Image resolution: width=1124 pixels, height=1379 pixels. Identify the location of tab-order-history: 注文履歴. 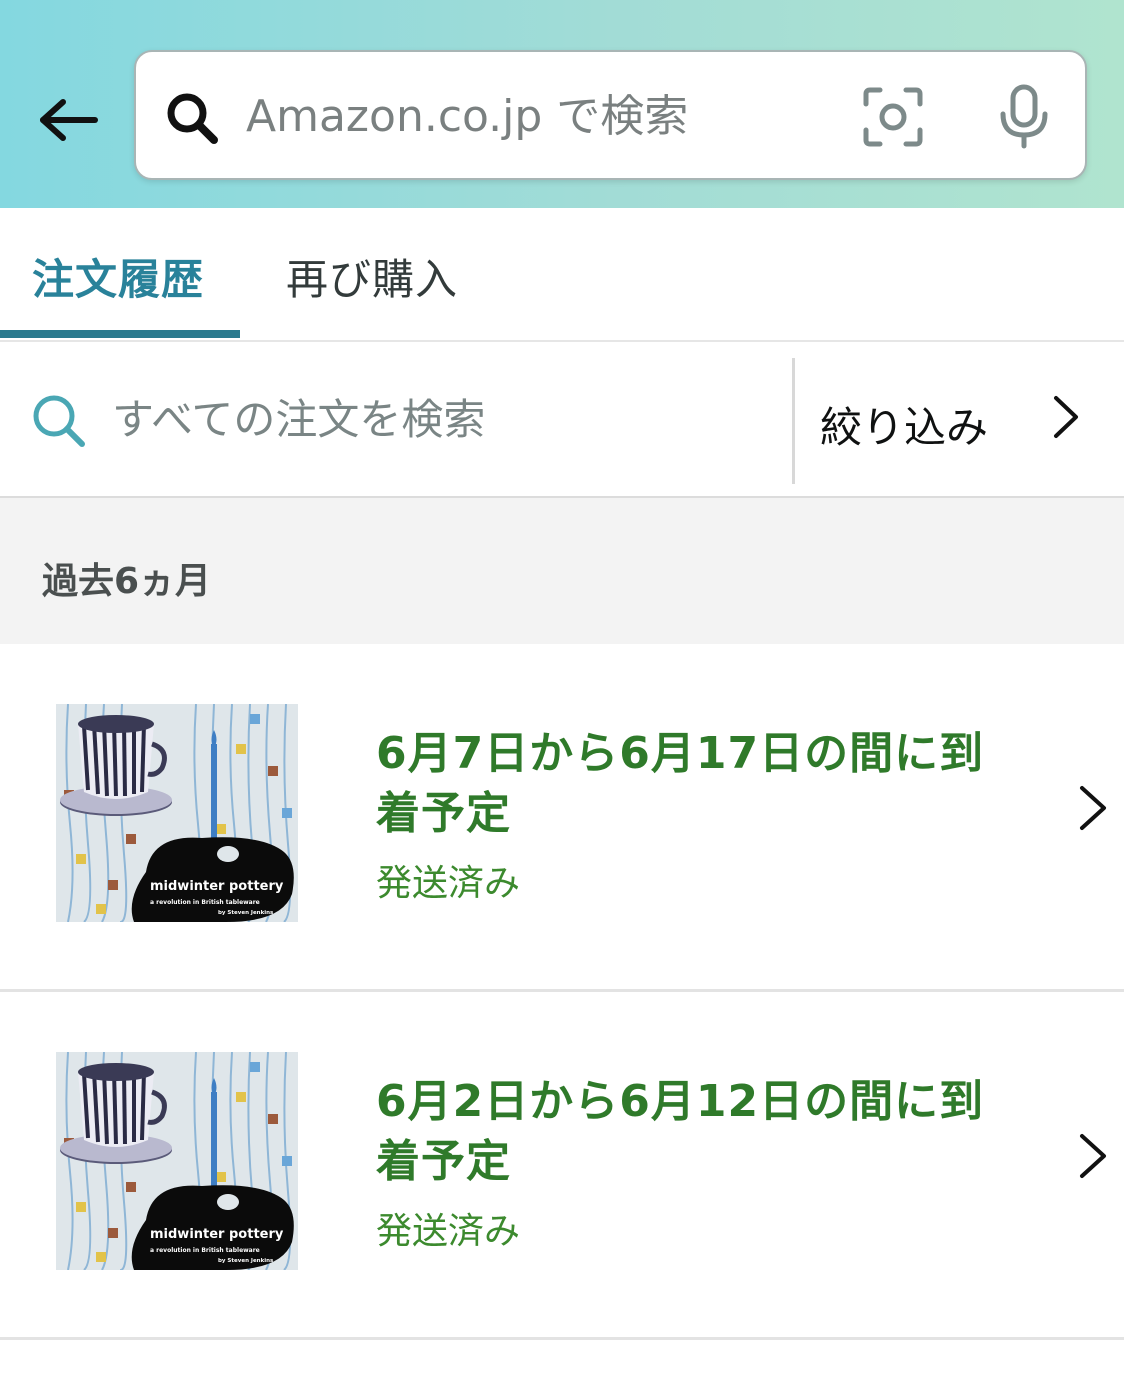
(118, 276).